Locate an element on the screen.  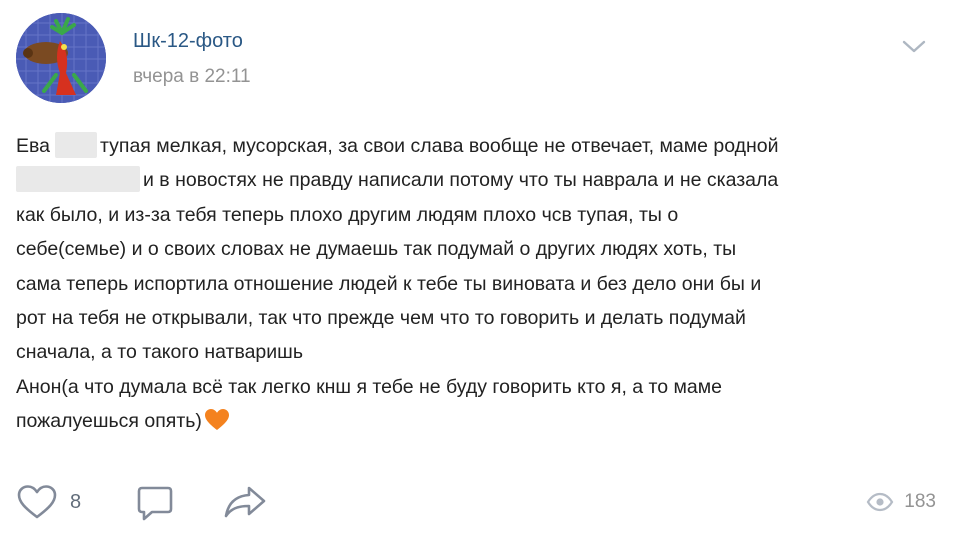
text-line: пожалуешься опять) is located at coordinates (476, 421).